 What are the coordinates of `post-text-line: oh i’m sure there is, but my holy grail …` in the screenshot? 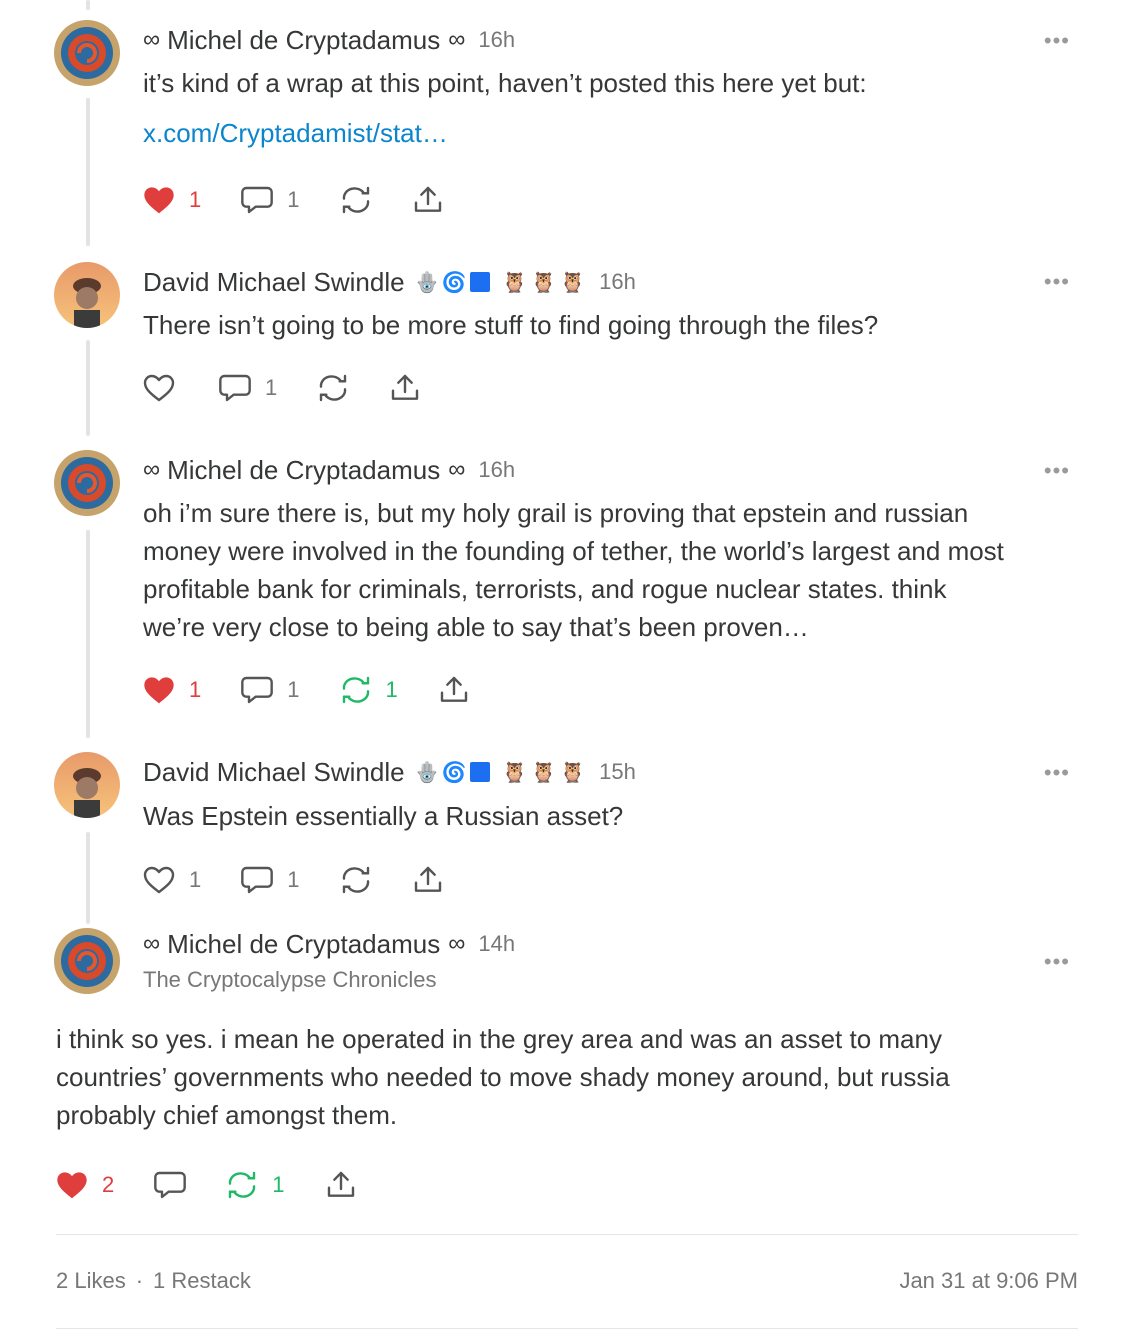 It's located at (556, 513).